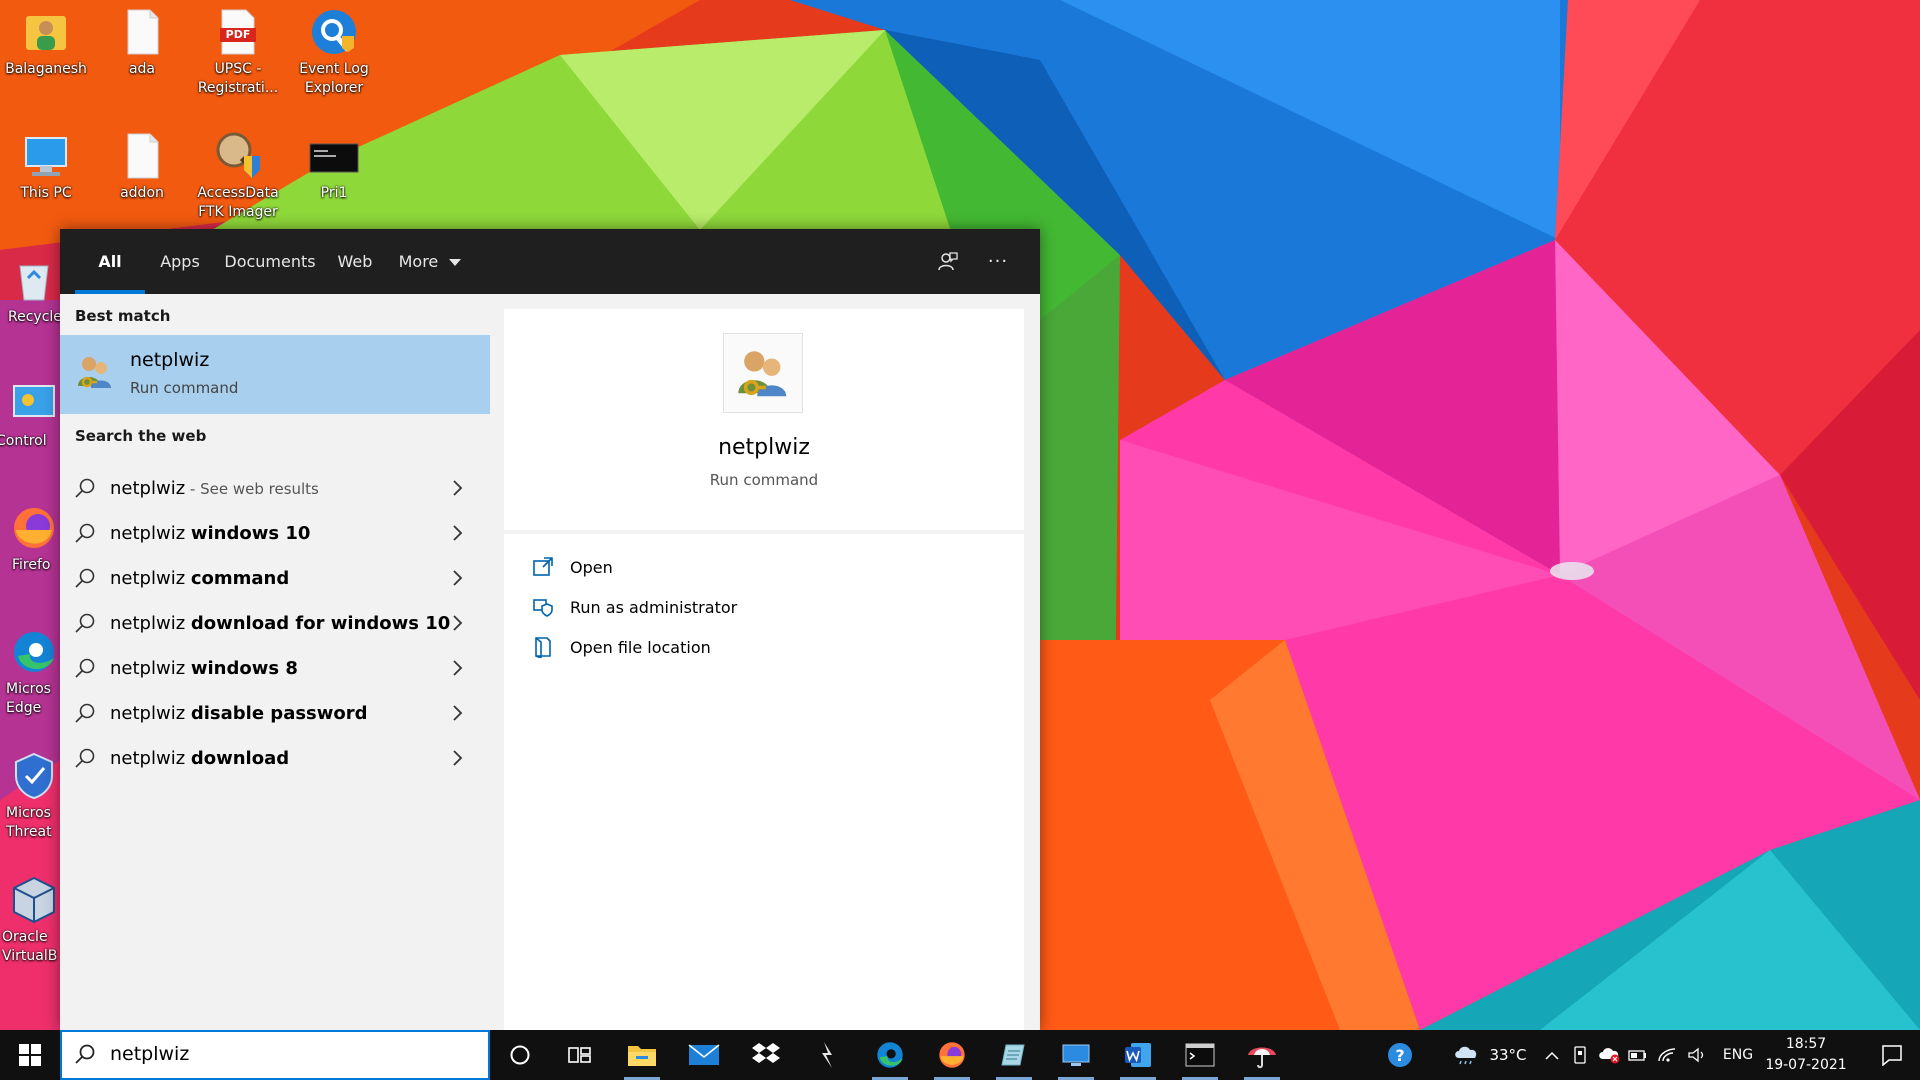 Image resolution: width=1920 pixels, height=1080 pixels. What do you see at coordinates (290, 1054) in the screenshot?
I see `search-input` at bounding box center [290, 1054].